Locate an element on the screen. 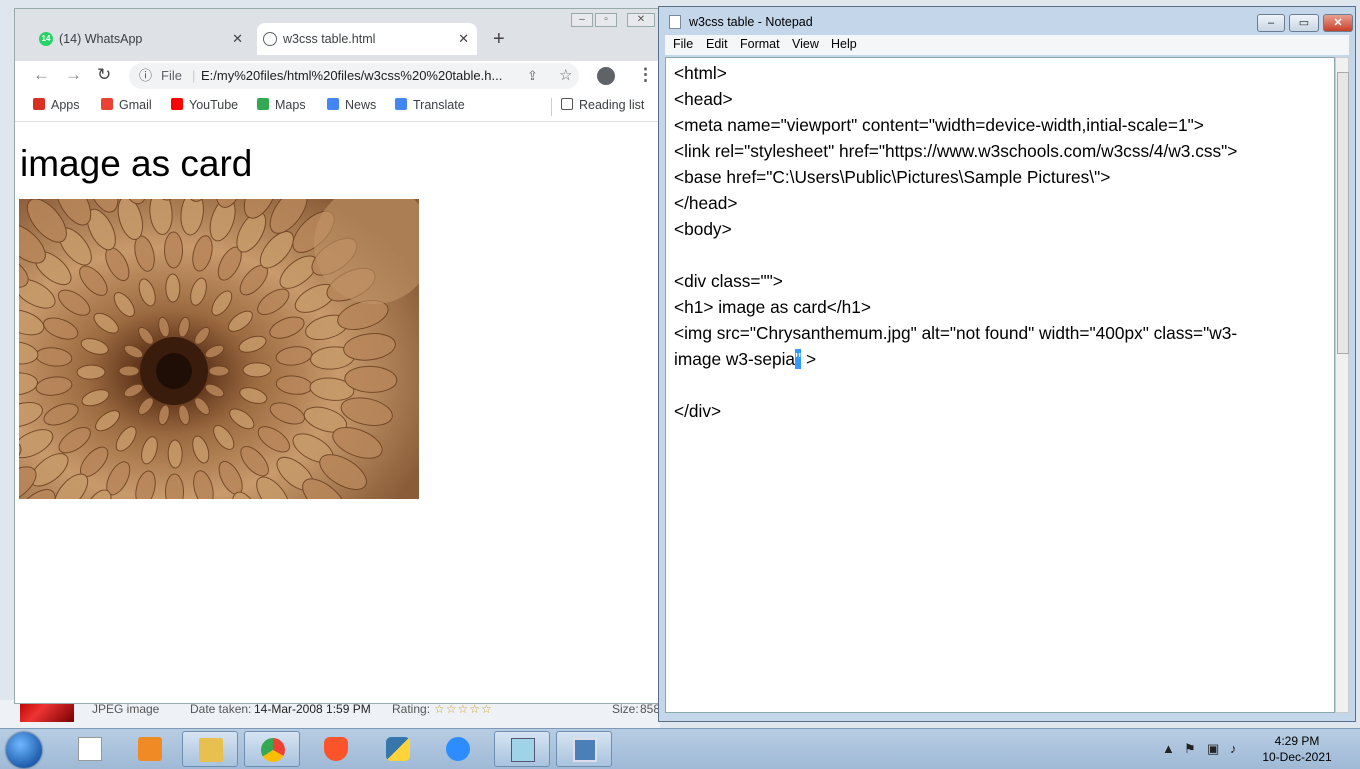 This screenshot has width=1360, height=769. reading-list-icon is located at coordinates (567, 104).